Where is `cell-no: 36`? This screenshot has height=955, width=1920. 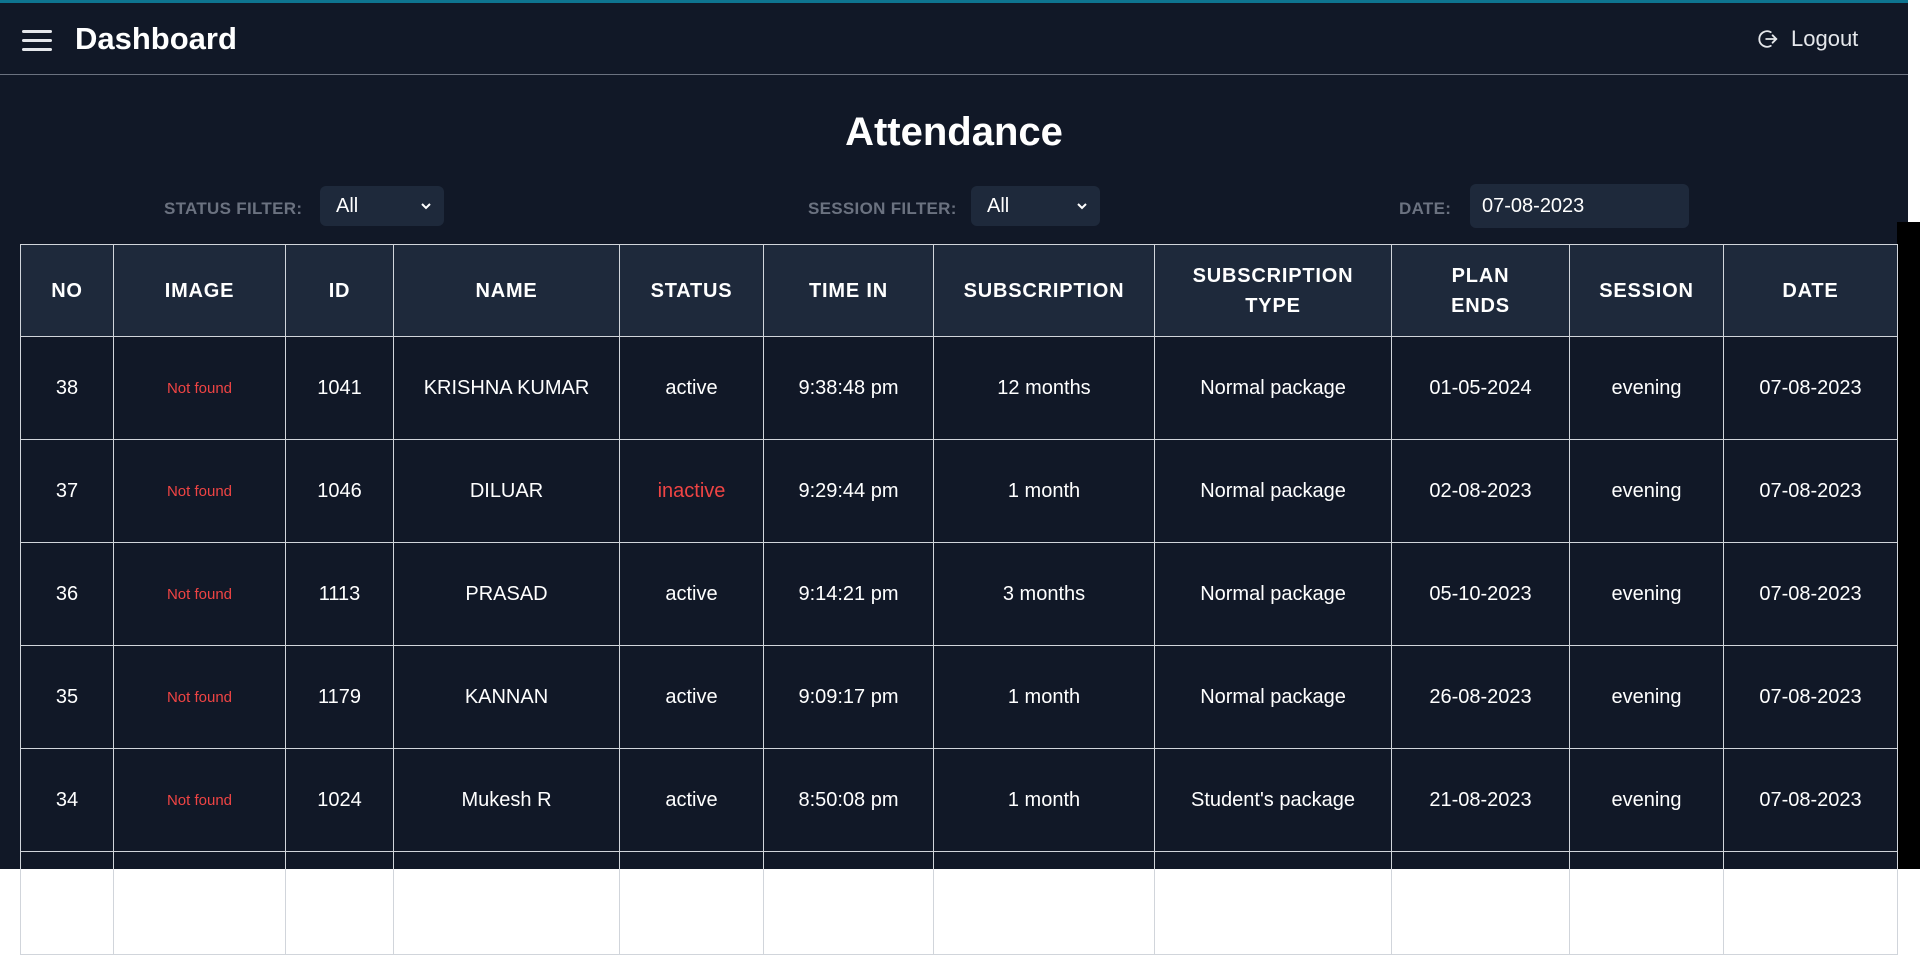 cell-no: 36 is located at coordinates (67, 594).